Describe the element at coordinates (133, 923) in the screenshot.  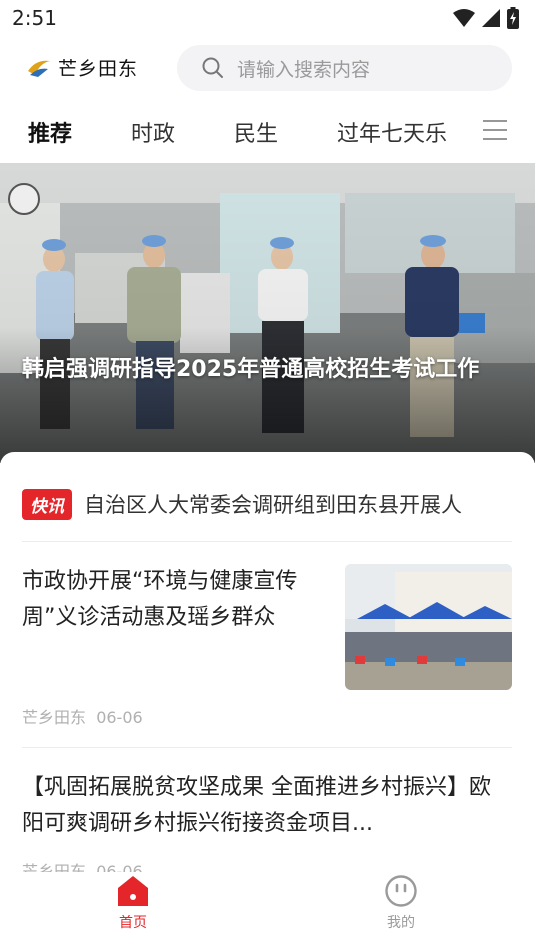
I see `nav-home-label: 首页` at that location.